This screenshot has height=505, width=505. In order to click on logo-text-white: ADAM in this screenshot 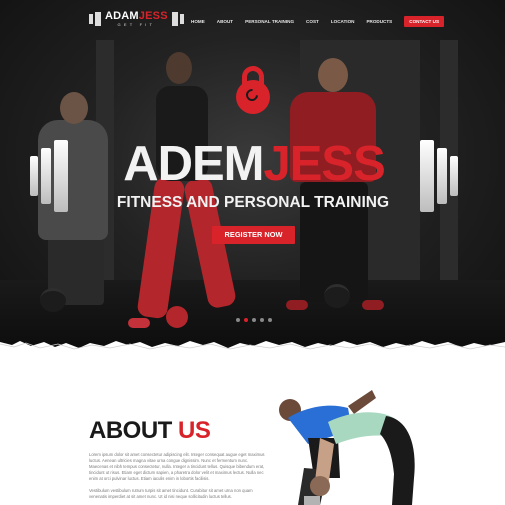, I will do `click(122, 16)`.